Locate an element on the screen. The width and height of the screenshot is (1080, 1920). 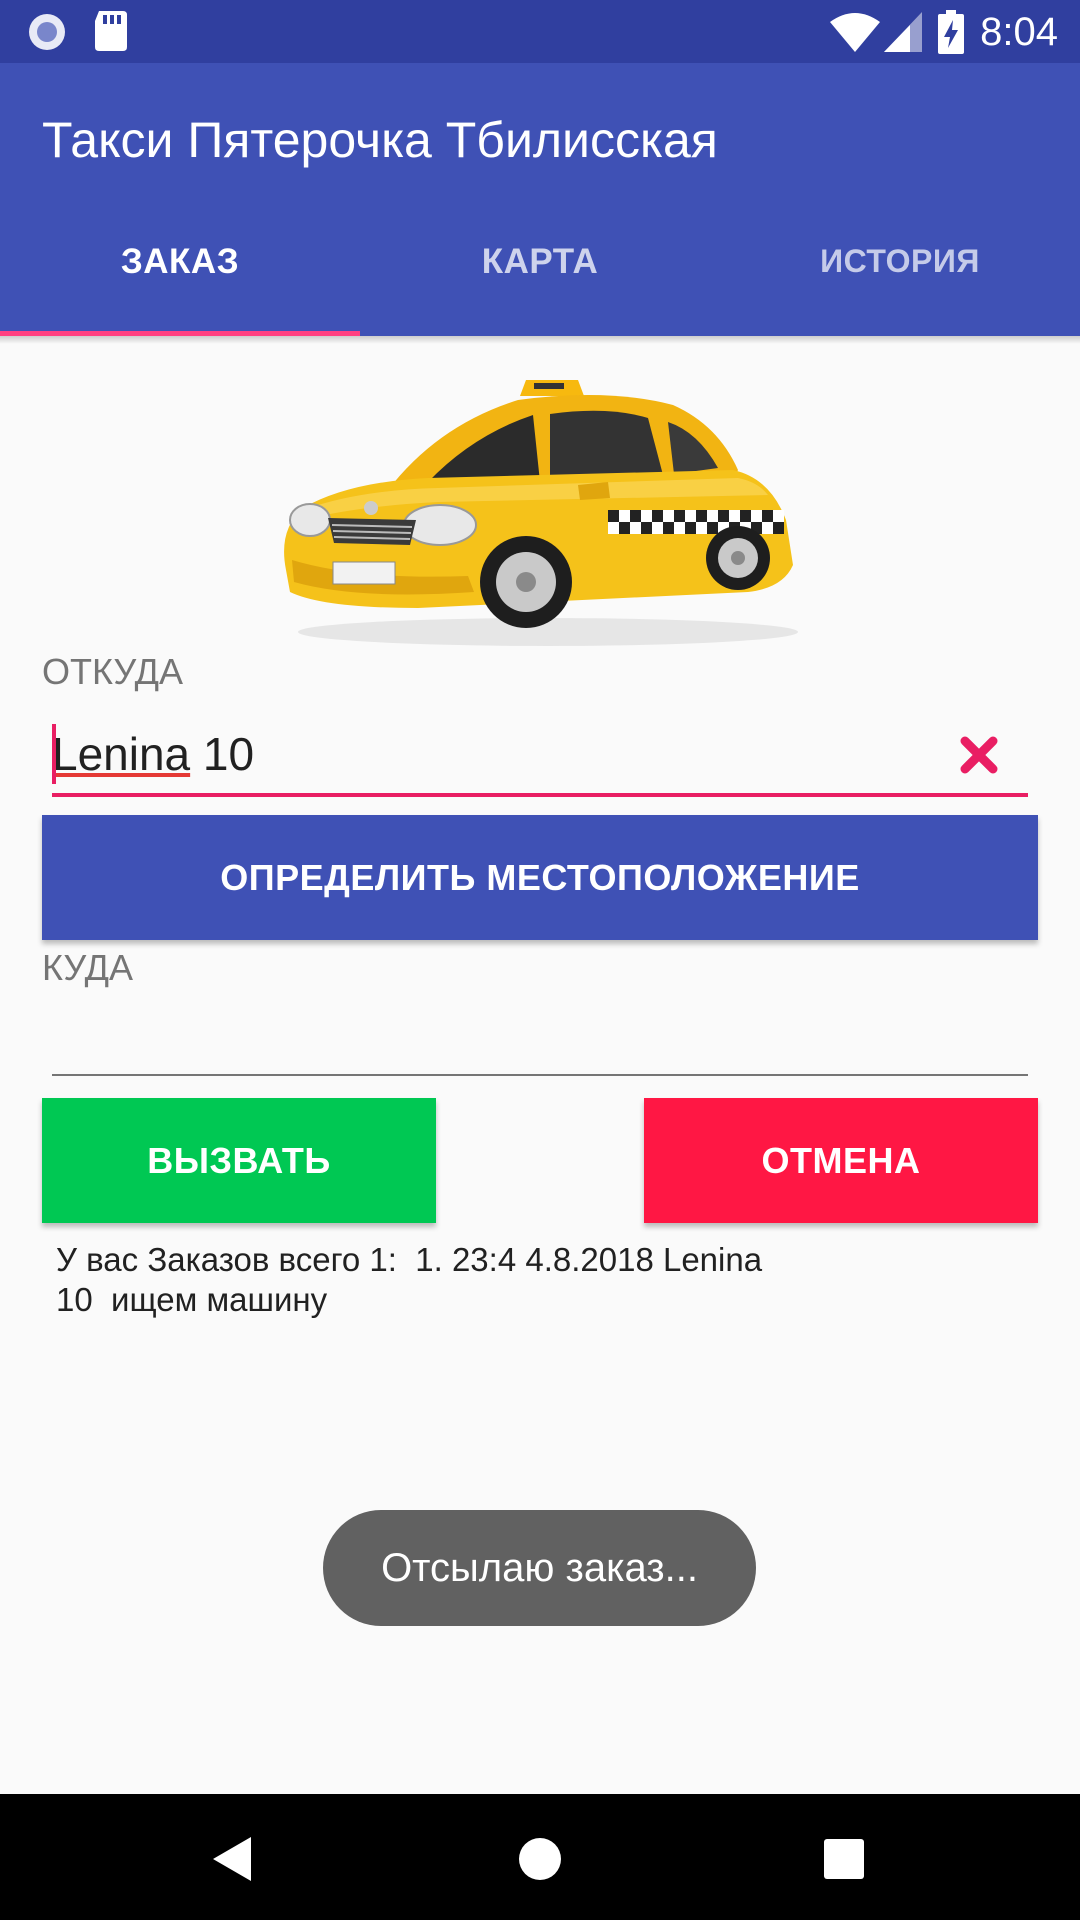
tab-map-label: КАРТА is located at coordinates (540, 261).